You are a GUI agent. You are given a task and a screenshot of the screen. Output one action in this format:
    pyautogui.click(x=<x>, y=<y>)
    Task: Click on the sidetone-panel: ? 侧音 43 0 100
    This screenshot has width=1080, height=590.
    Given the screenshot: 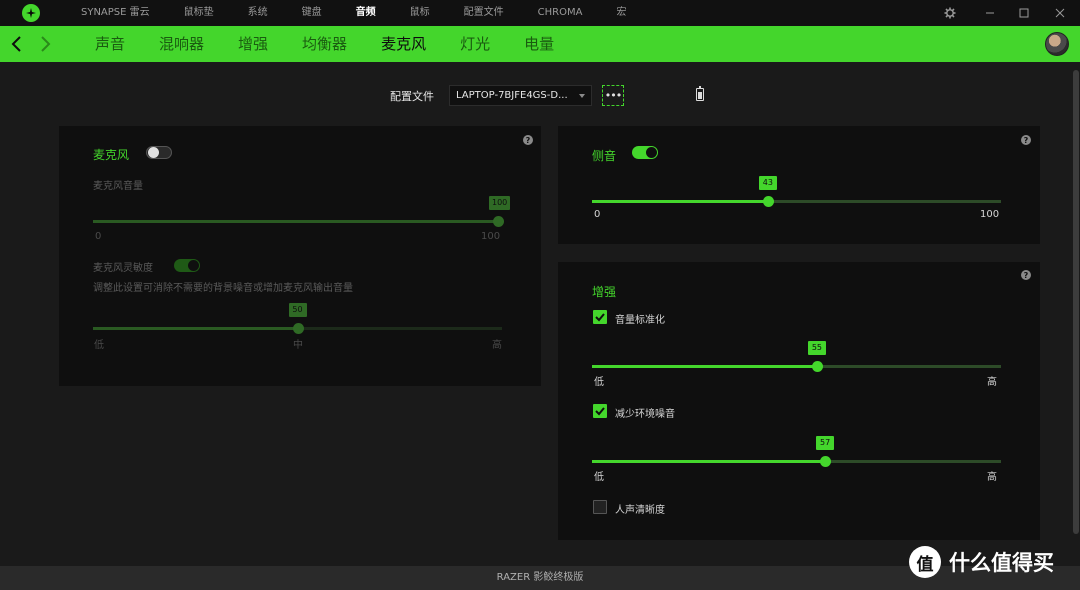 What is the action you would take?
    pyautogui.click(x=799, y=185)
    